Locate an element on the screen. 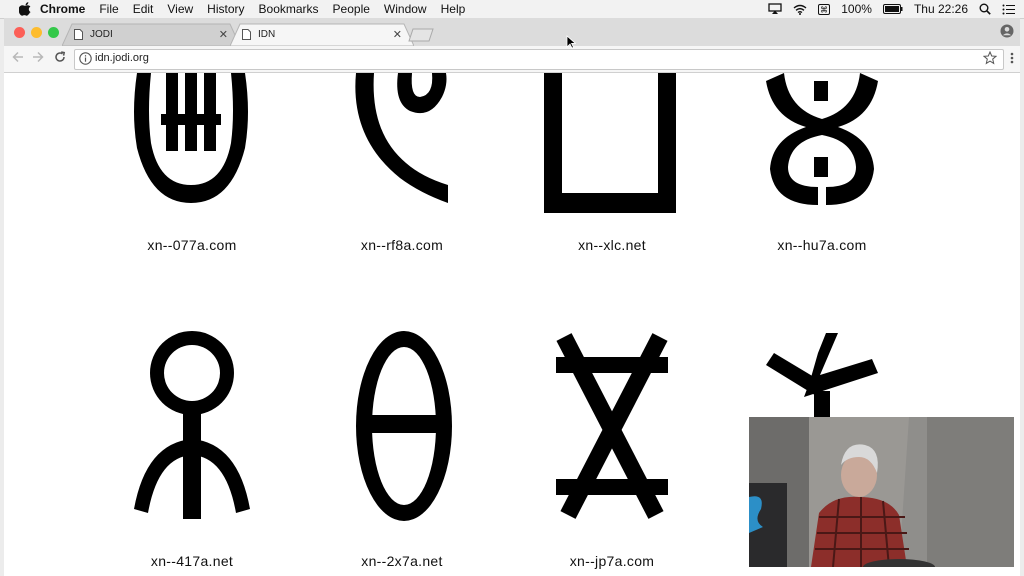 The width and height of the screenshot is (1024, 576). battery-percent: 100% is located at coordinates (856, 9).